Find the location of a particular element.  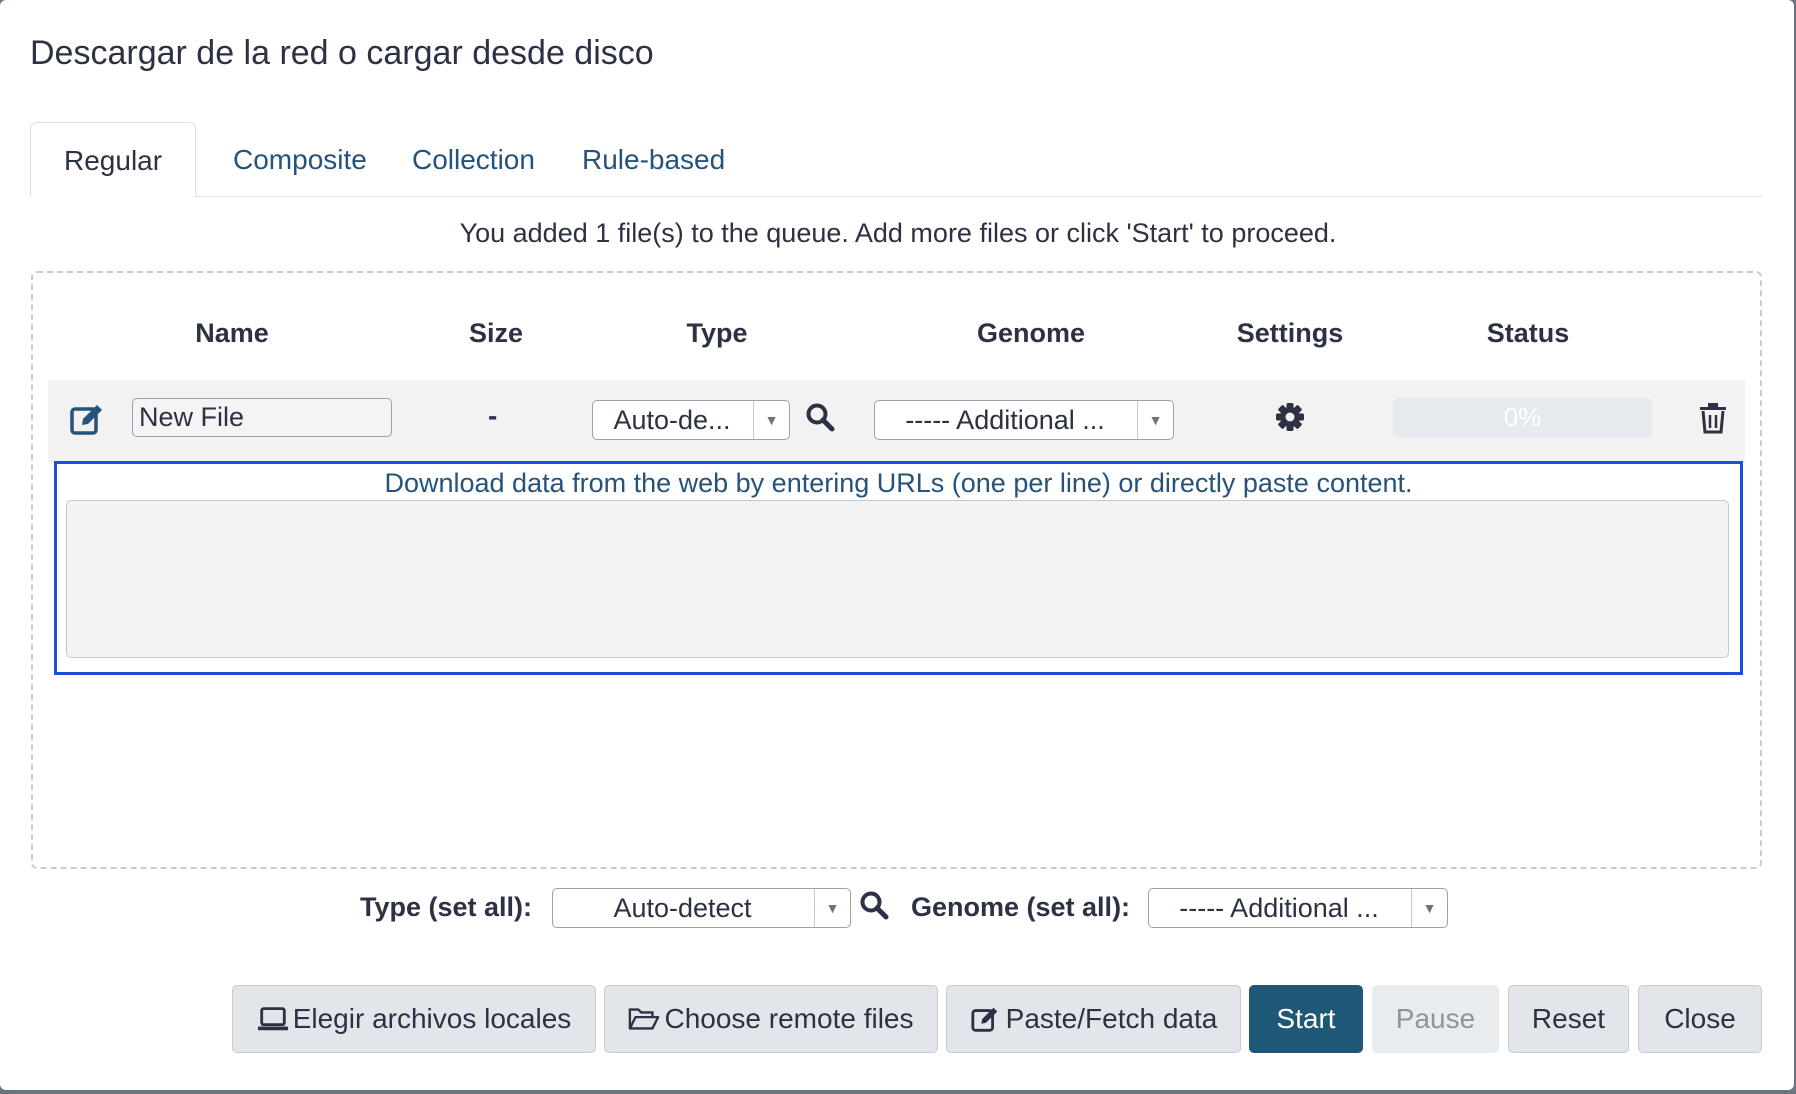

type-set-all-value: Auto-detect is located at coordinates (682, 908).